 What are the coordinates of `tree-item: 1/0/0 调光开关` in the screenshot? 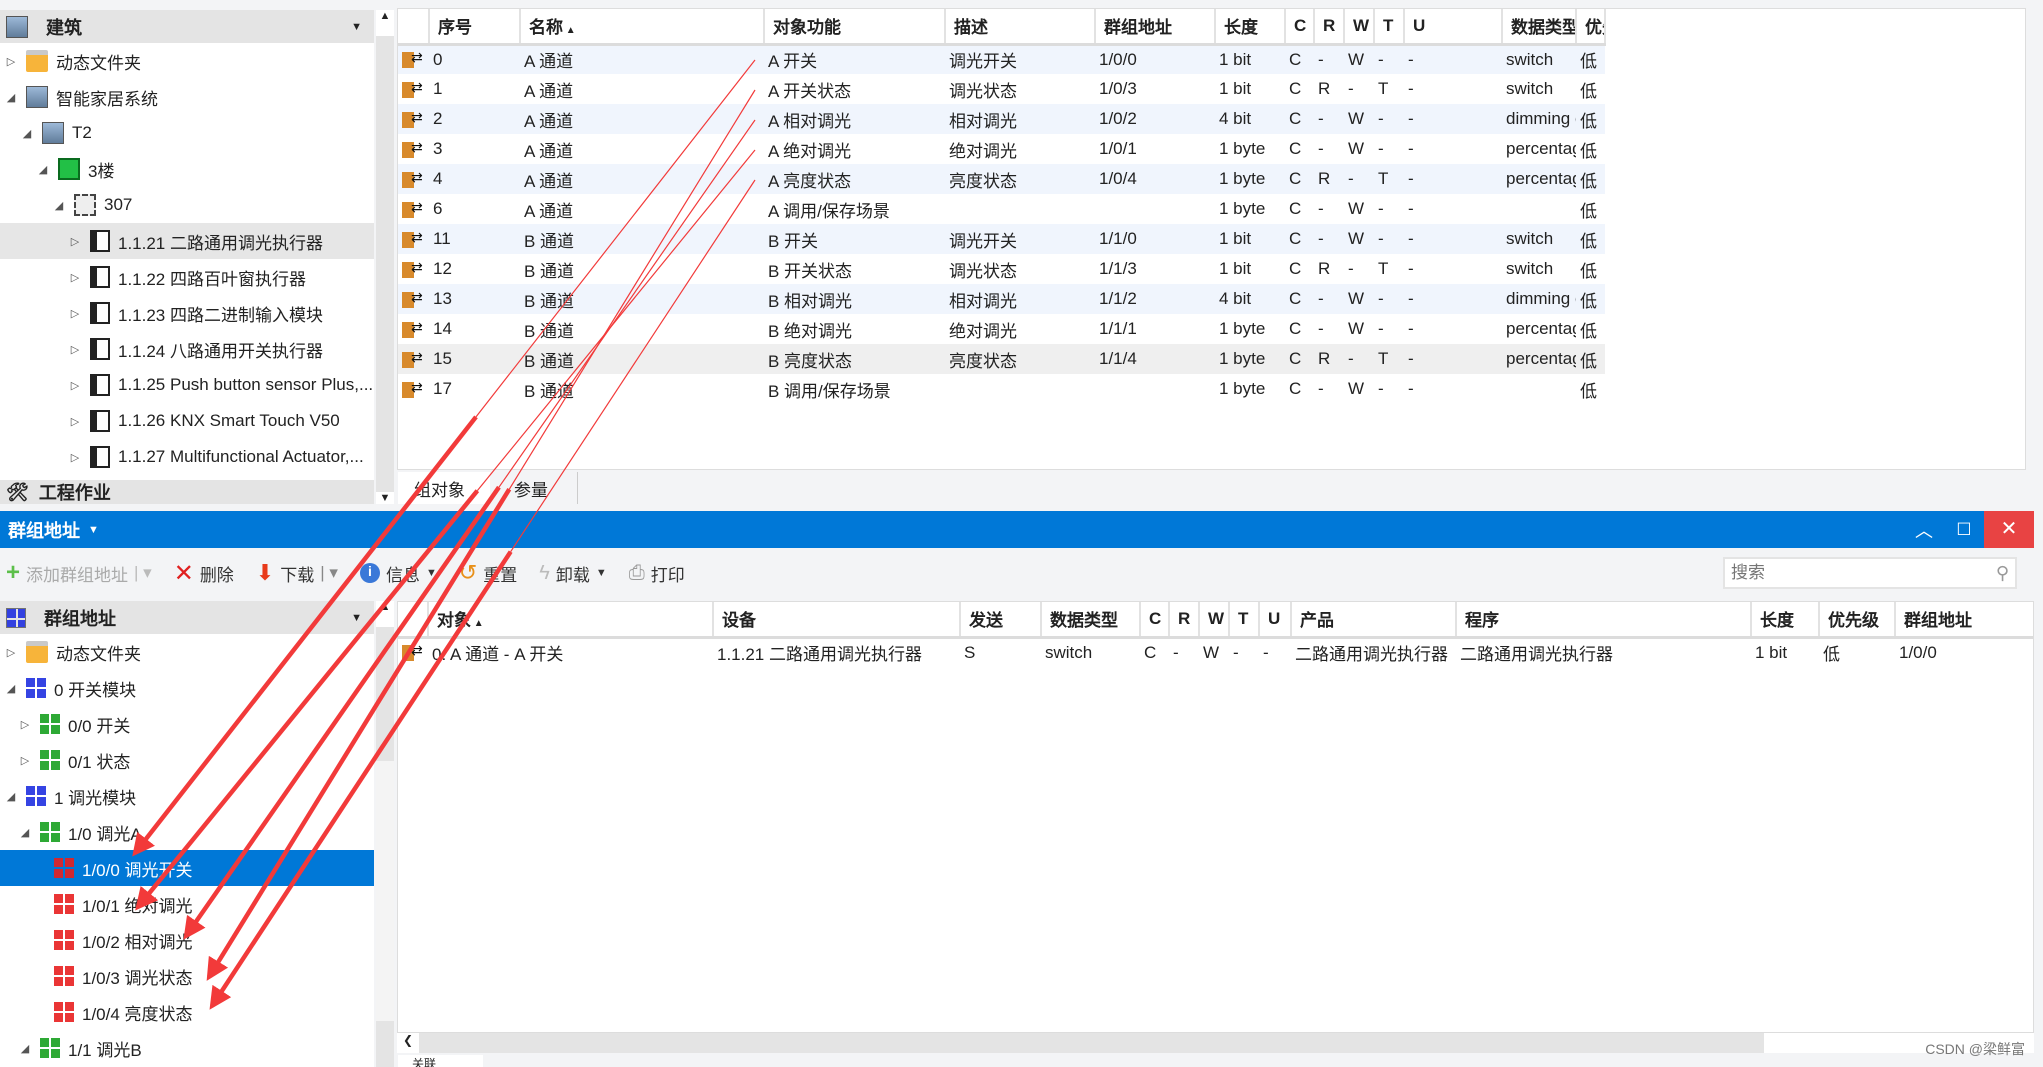 It's located at (187, 868).